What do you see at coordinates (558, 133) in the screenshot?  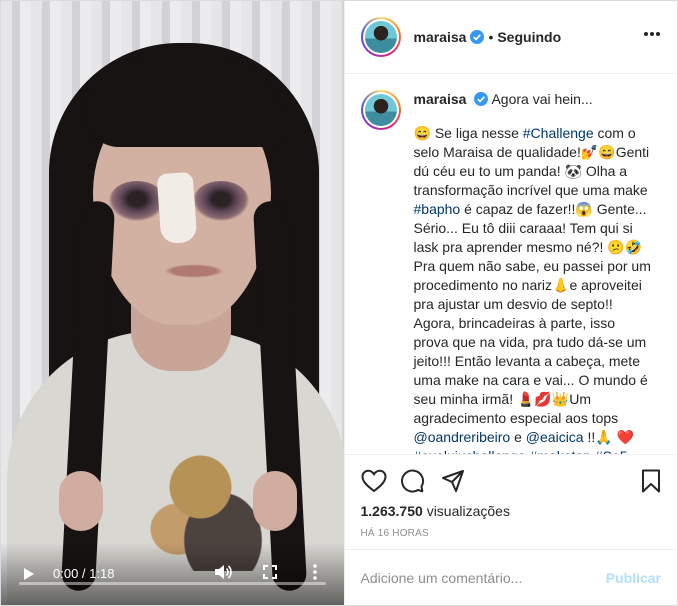 I see `caption-link: #Challenge` at bounding box center [558, 133].